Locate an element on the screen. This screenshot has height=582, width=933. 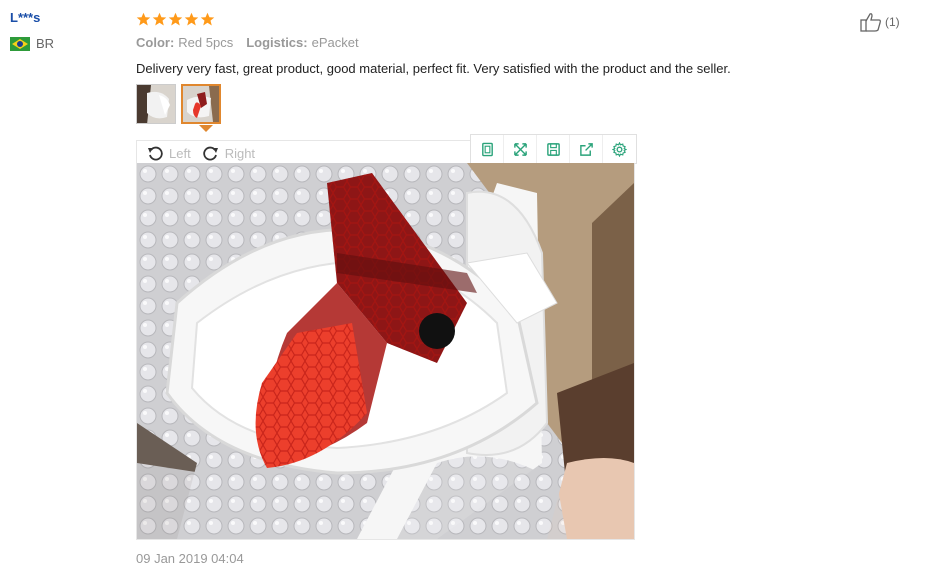
settings-button is located at coordinates (619, 149).